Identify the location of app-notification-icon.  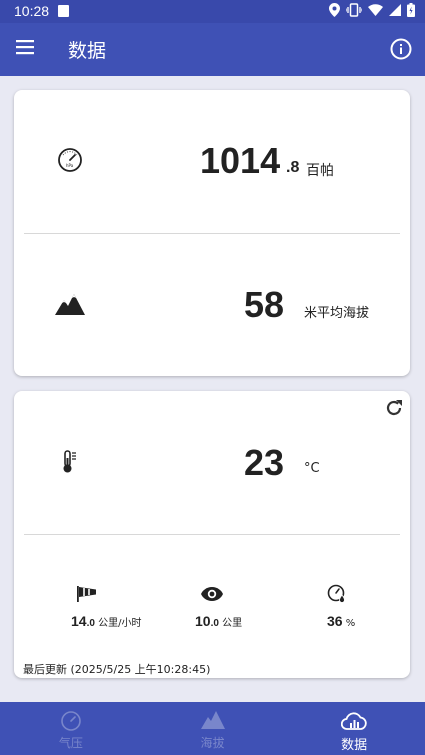
(63, 11).